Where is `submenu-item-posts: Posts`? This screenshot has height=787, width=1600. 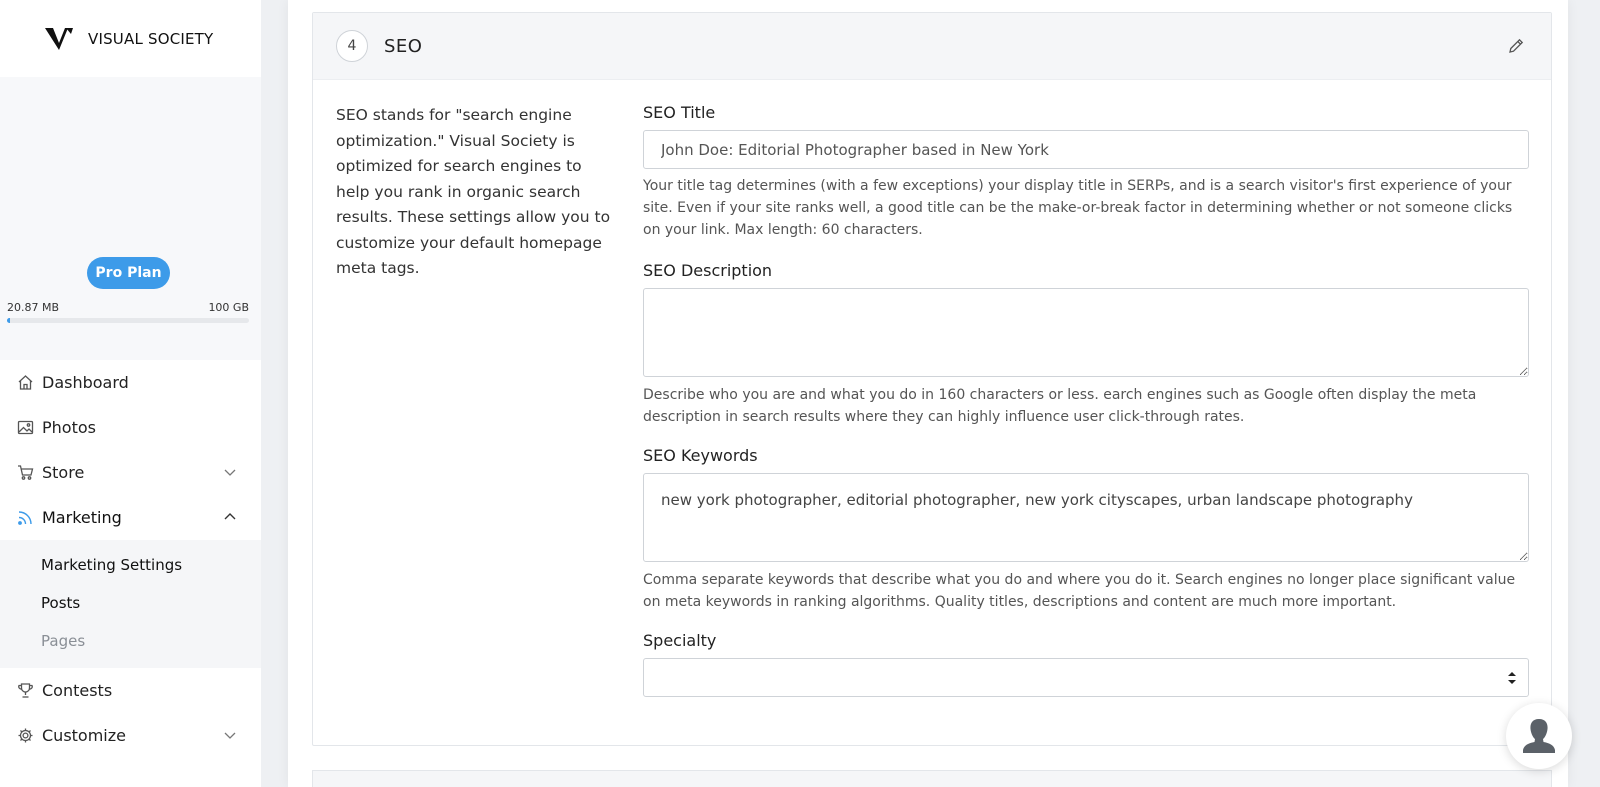 submenu-item-posts: Posts is located at coordinates (130, 603).